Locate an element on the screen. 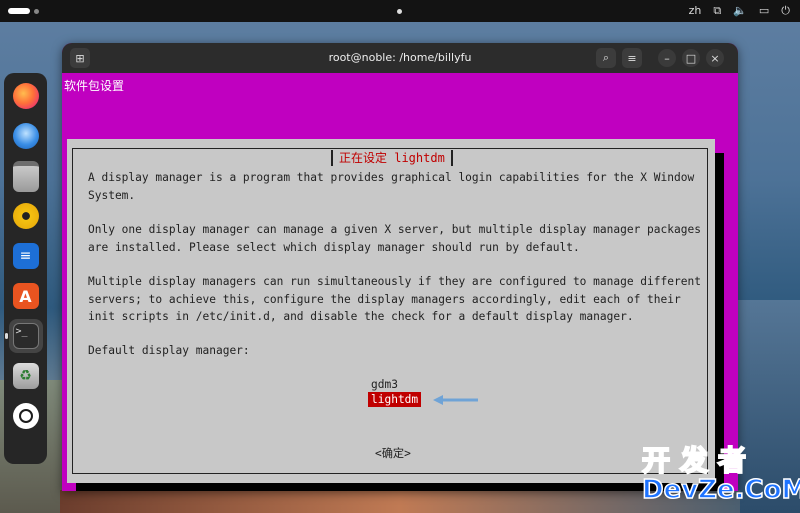 The height and width of the screenshot is (513, 800). minimize-button: – is located at coordinates (667, 58).